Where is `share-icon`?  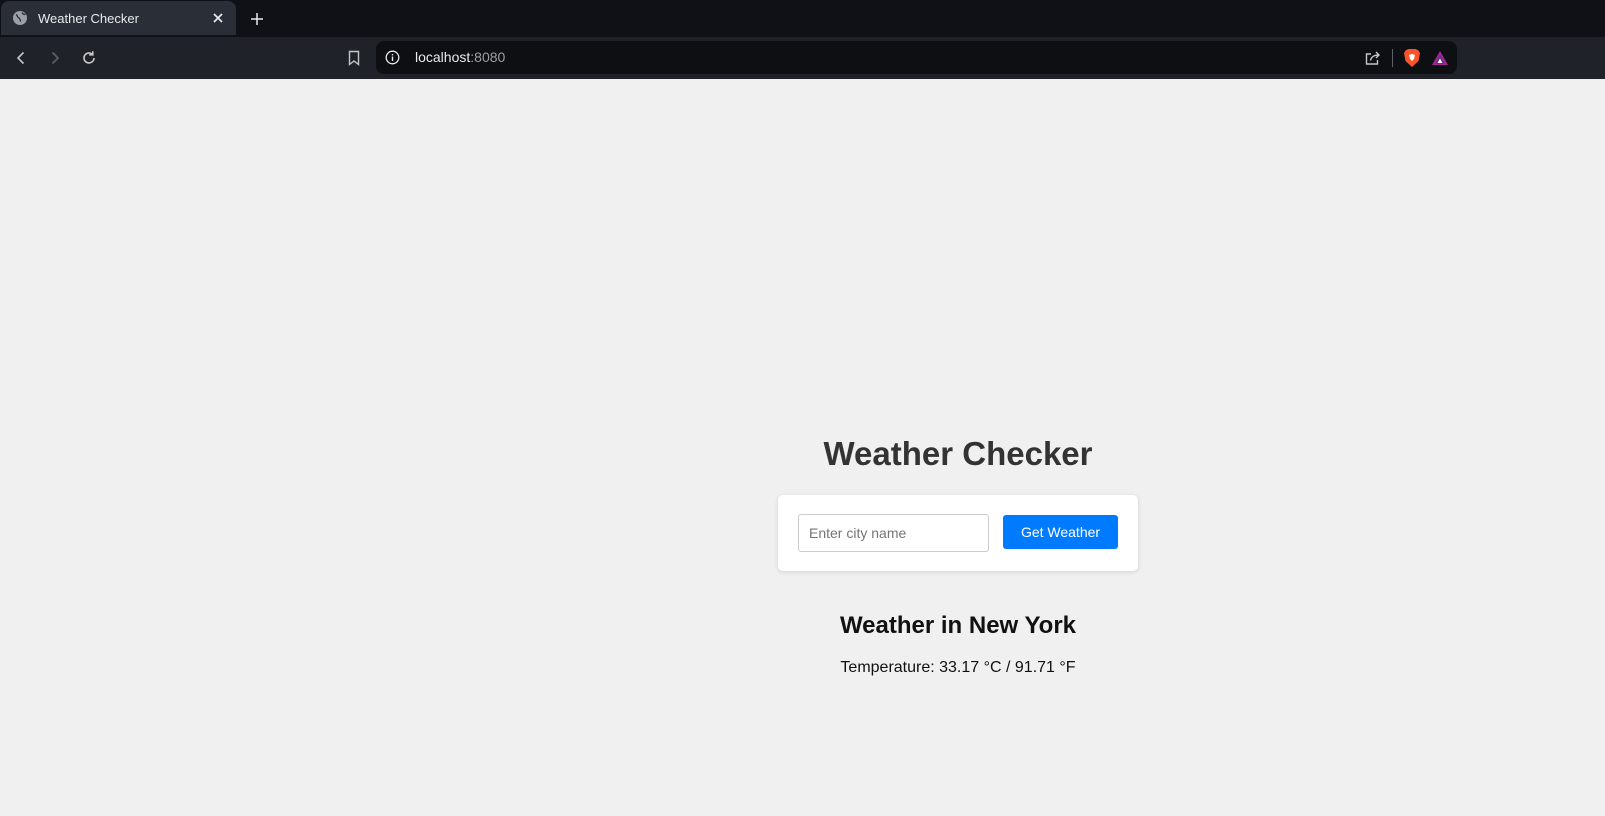 share-icon is located at coordinates (1373, 58).